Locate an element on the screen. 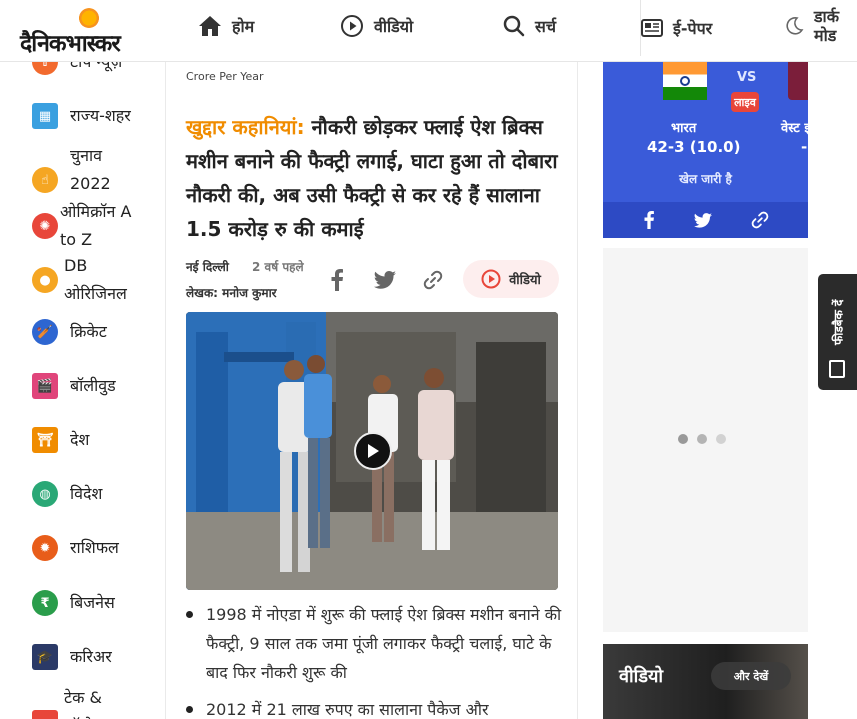 The width and height of the screenshot is (857, 719). virus-icon: ✺ is located at coordinates (45, 226).